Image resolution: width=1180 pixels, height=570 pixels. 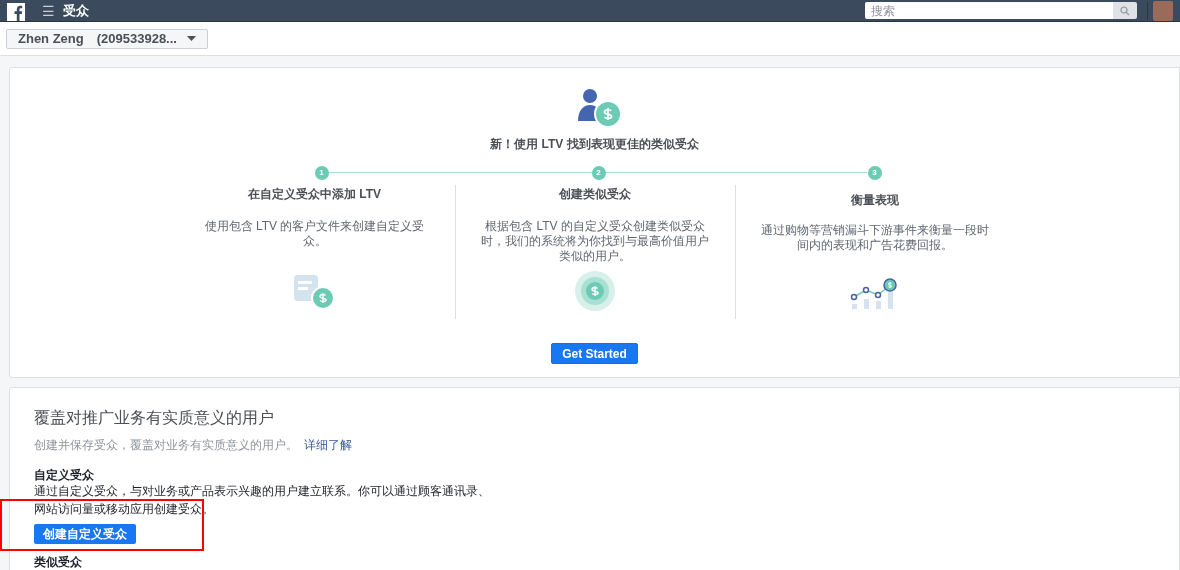 What do you see at coordinates (875, 294) in the screenshot?
I see `growth-chart-icon` at bounding box center [875, 294].